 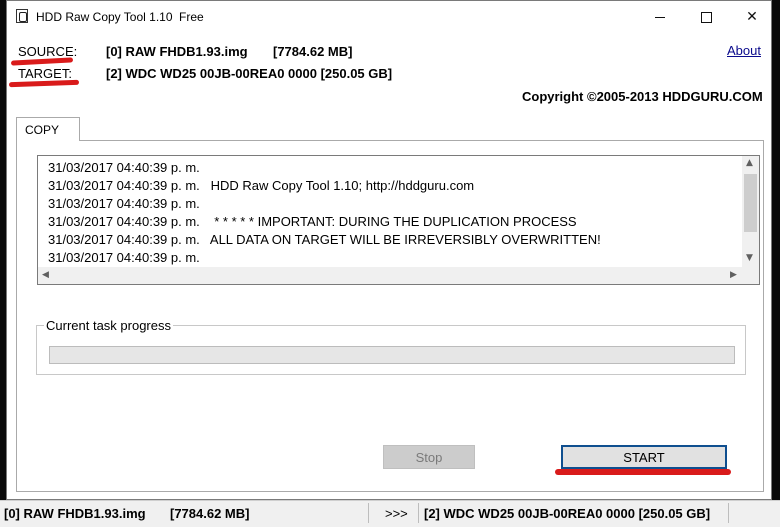 I want to click on about-link: About, so click(x=744, y=50).